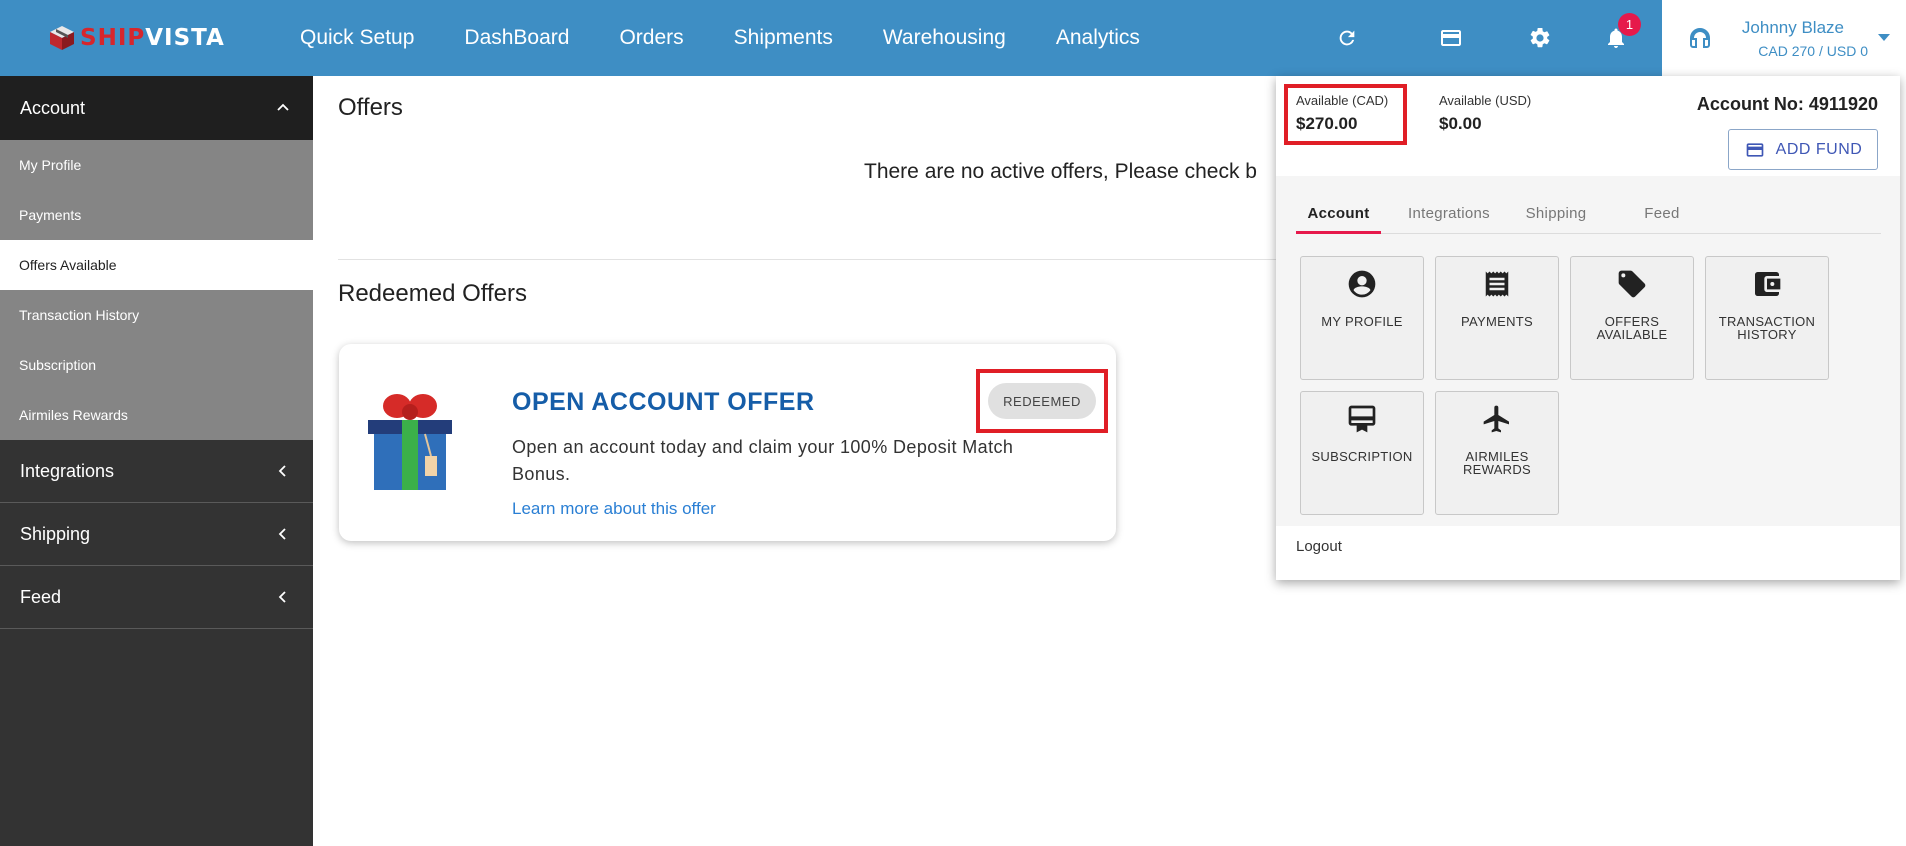 The height and width of the screenshot is (846, 1906). What do you see at coordinates (1485, 100) in the screenshot?
I see `usd-balance-label: Available (USD)` at bounding box center [1485, 100].